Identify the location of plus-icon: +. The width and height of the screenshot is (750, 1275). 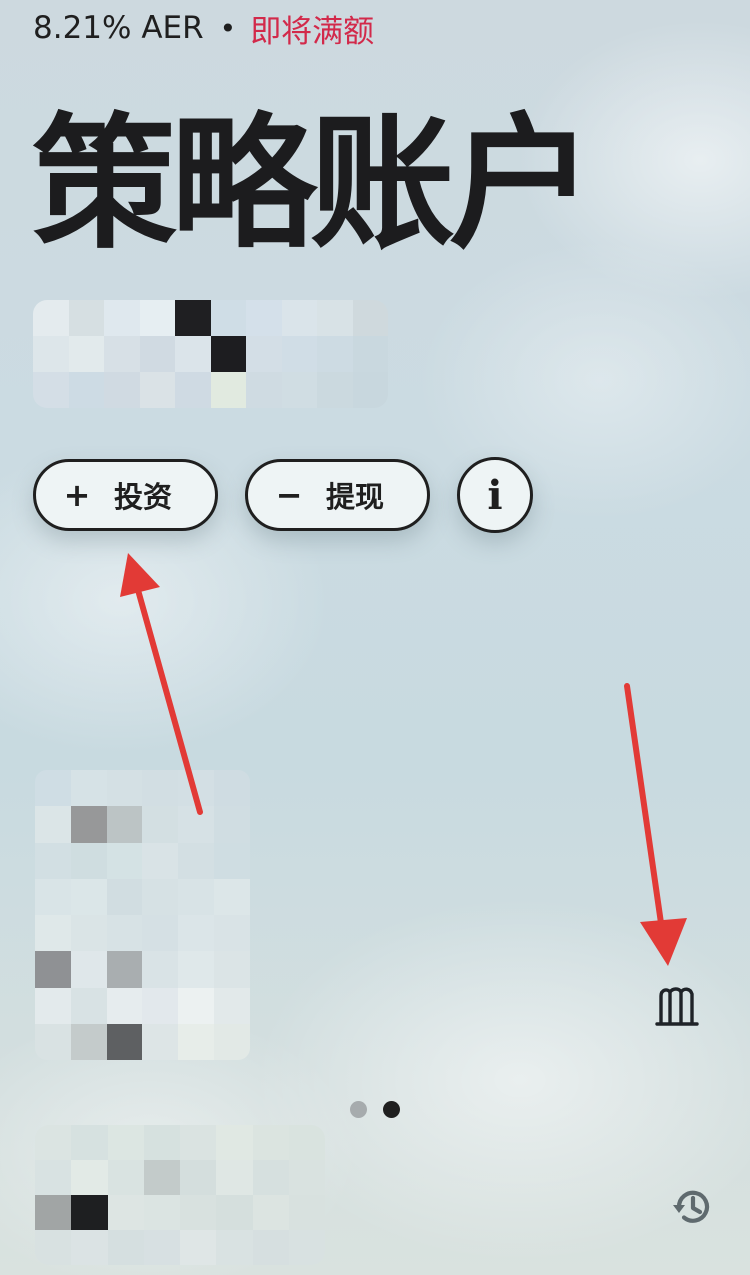
(77, 495).